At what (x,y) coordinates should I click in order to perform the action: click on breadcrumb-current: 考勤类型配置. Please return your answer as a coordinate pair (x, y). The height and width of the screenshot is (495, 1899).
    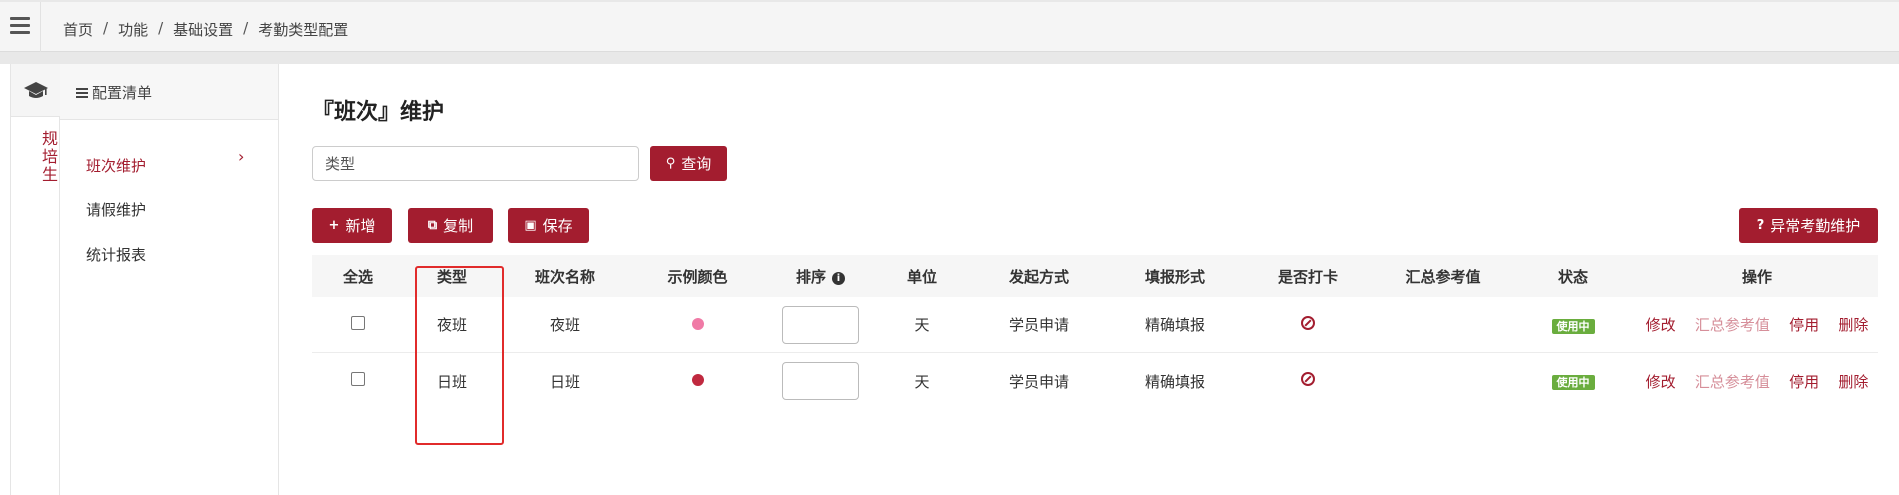
    Looking at the image, I should click on (303, 30).